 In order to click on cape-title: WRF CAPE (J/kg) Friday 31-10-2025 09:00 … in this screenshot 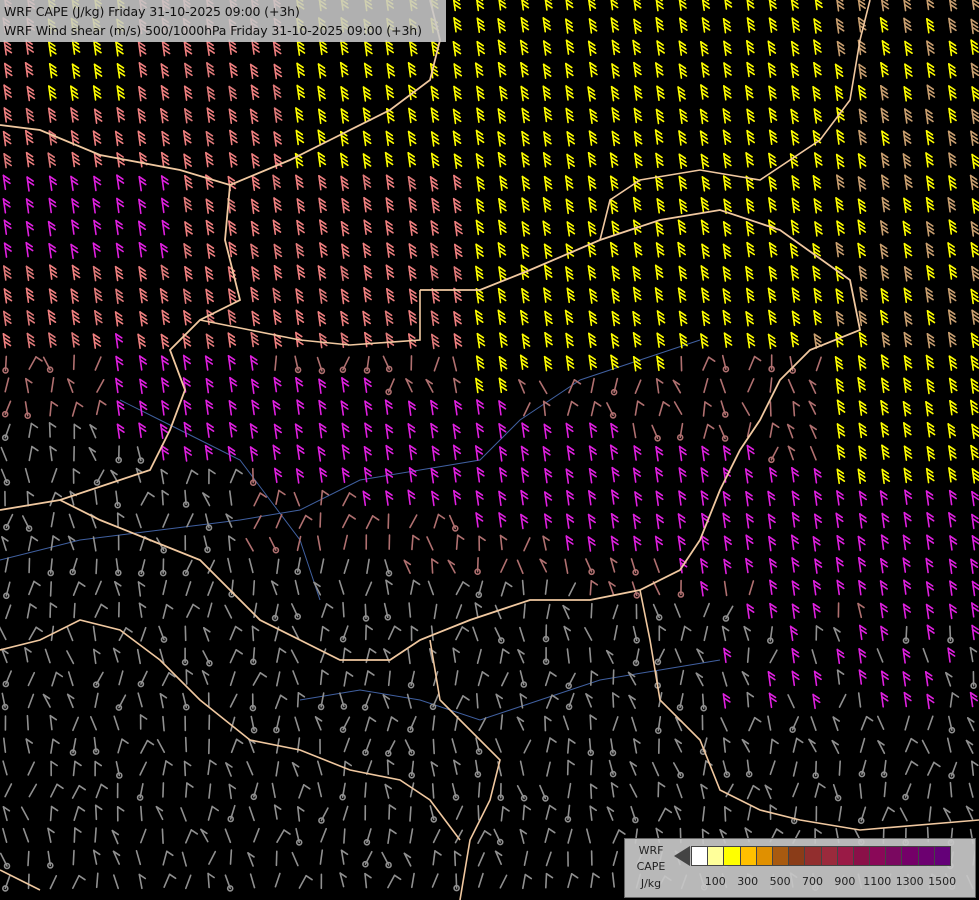, I will do `click(152, 11)`.